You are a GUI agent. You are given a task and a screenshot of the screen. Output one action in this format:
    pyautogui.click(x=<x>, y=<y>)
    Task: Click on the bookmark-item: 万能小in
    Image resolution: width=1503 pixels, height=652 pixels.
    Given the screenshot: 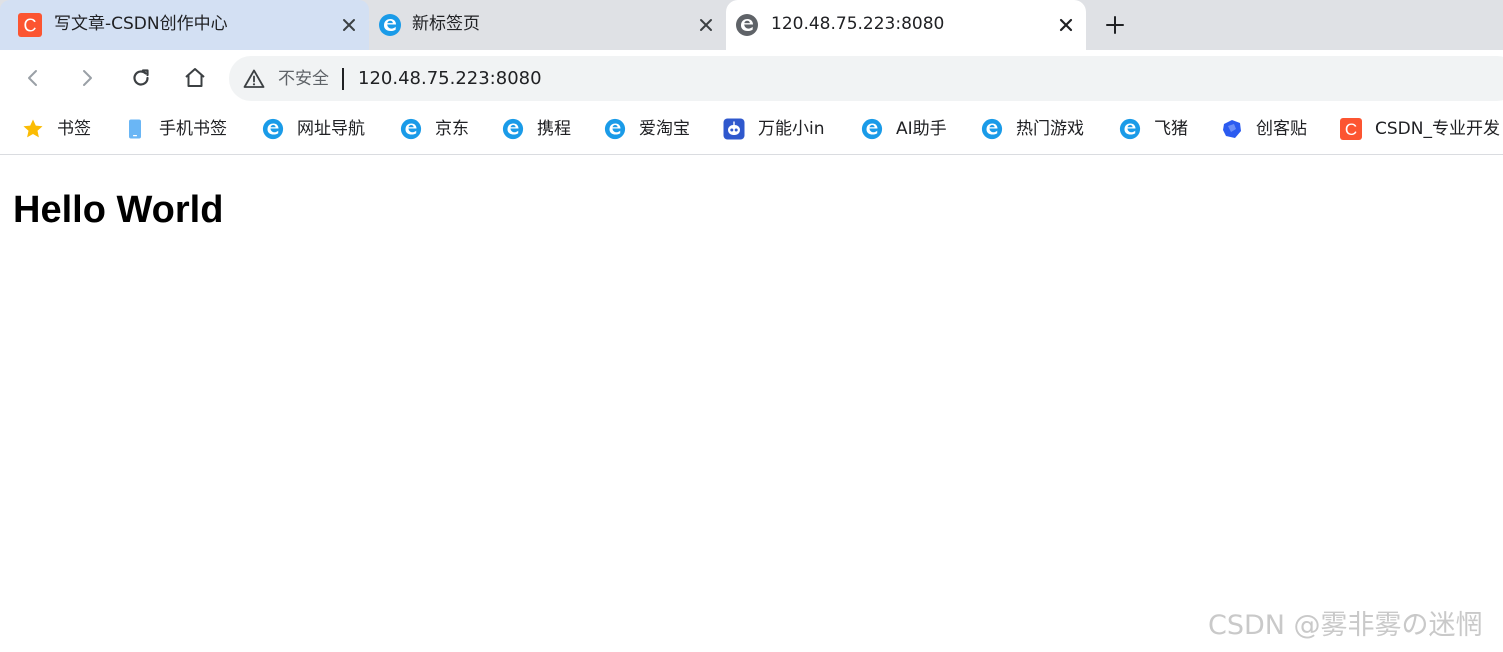 What is the action you would take?
    pyautogui.click(x=774, y=129)
    